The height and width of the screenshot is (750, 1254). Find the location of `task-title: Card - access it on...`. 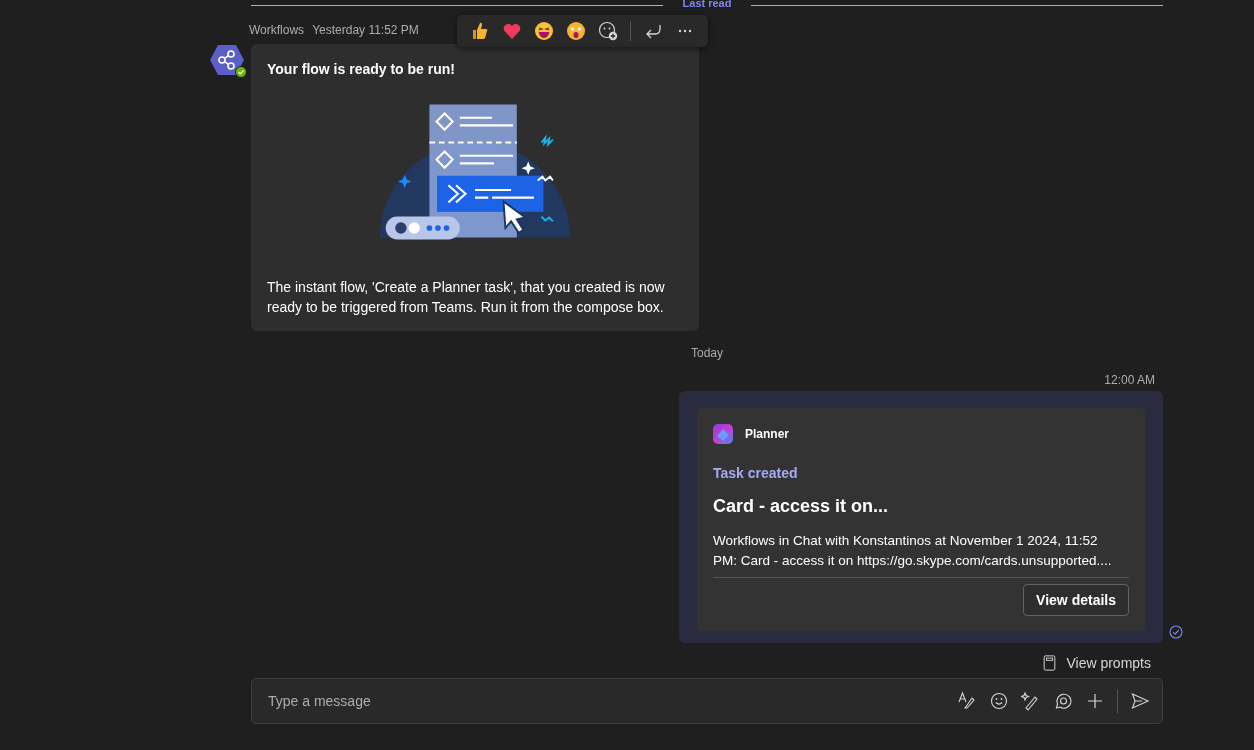

task-title: Card - access it on... is located at coordinates (801, 506).